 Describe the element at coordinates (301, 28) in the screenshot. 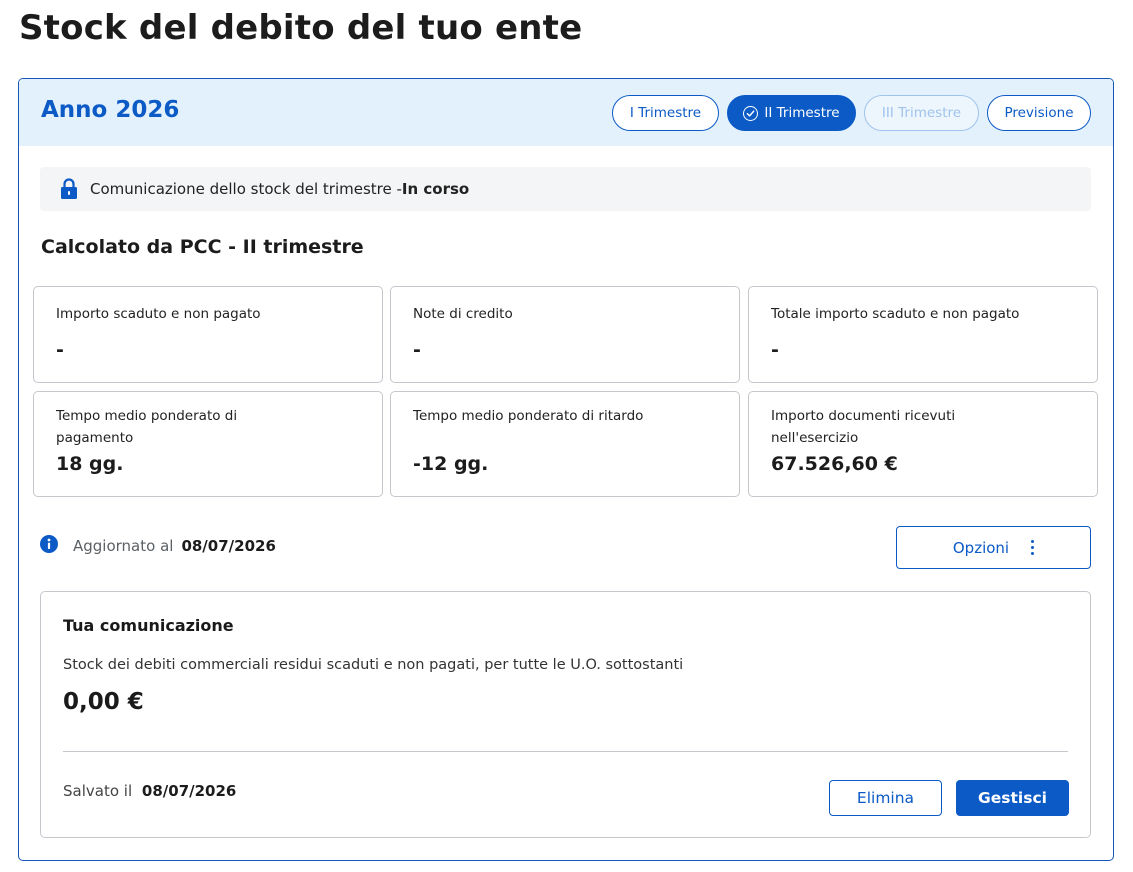

I see `page-title: Stock del debito del tuo ente` at that location.